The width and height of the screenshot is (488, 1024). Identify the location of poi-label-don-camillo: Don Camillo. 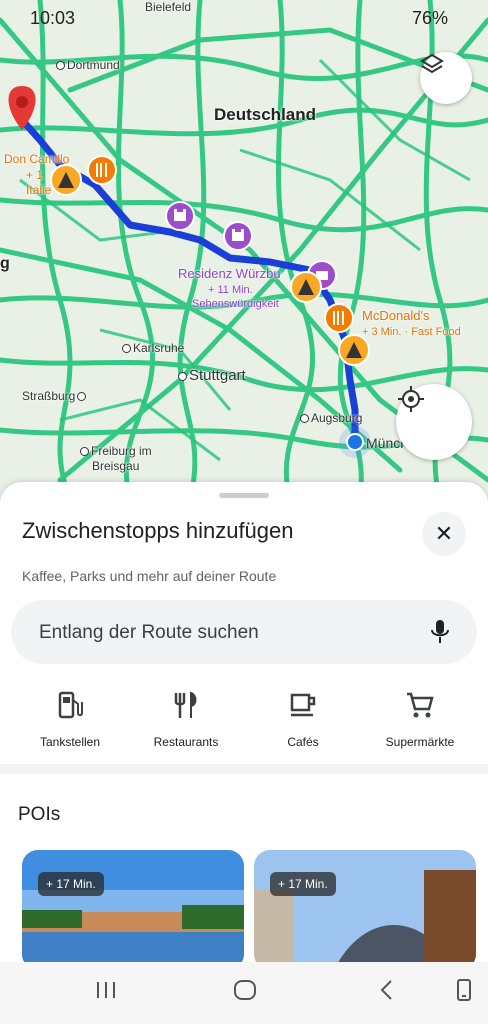
(37, 159).